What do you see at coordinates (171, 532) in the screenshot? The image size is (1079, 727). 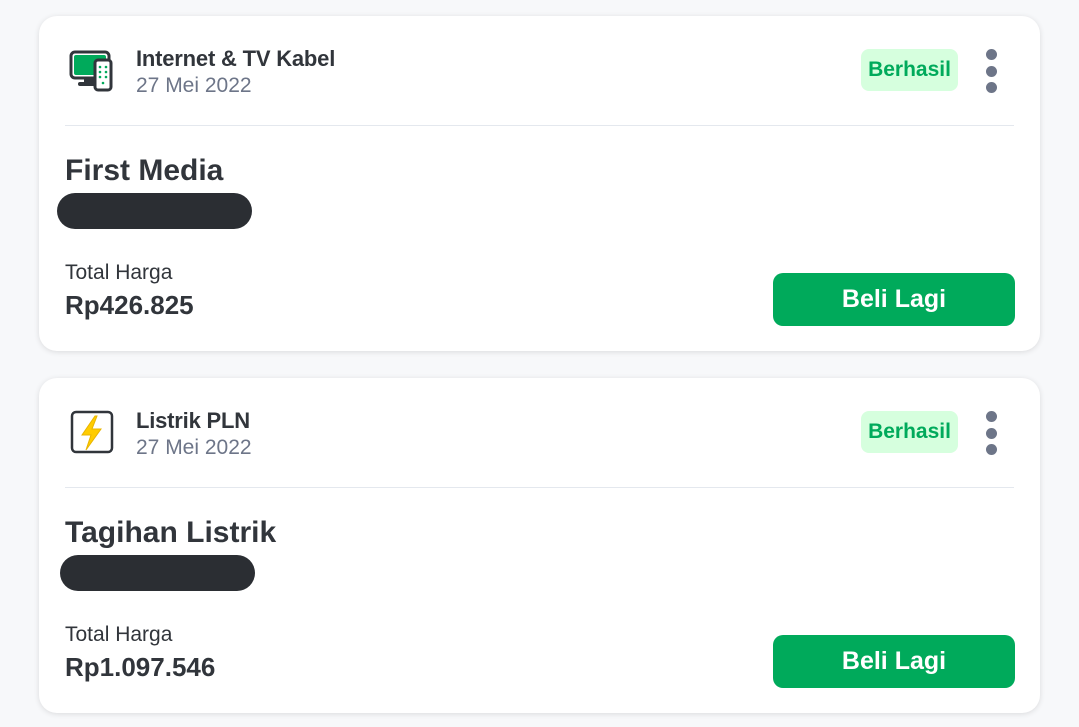 I see `product-name: Tagihan Listrik` at bounding box center [171, 532].